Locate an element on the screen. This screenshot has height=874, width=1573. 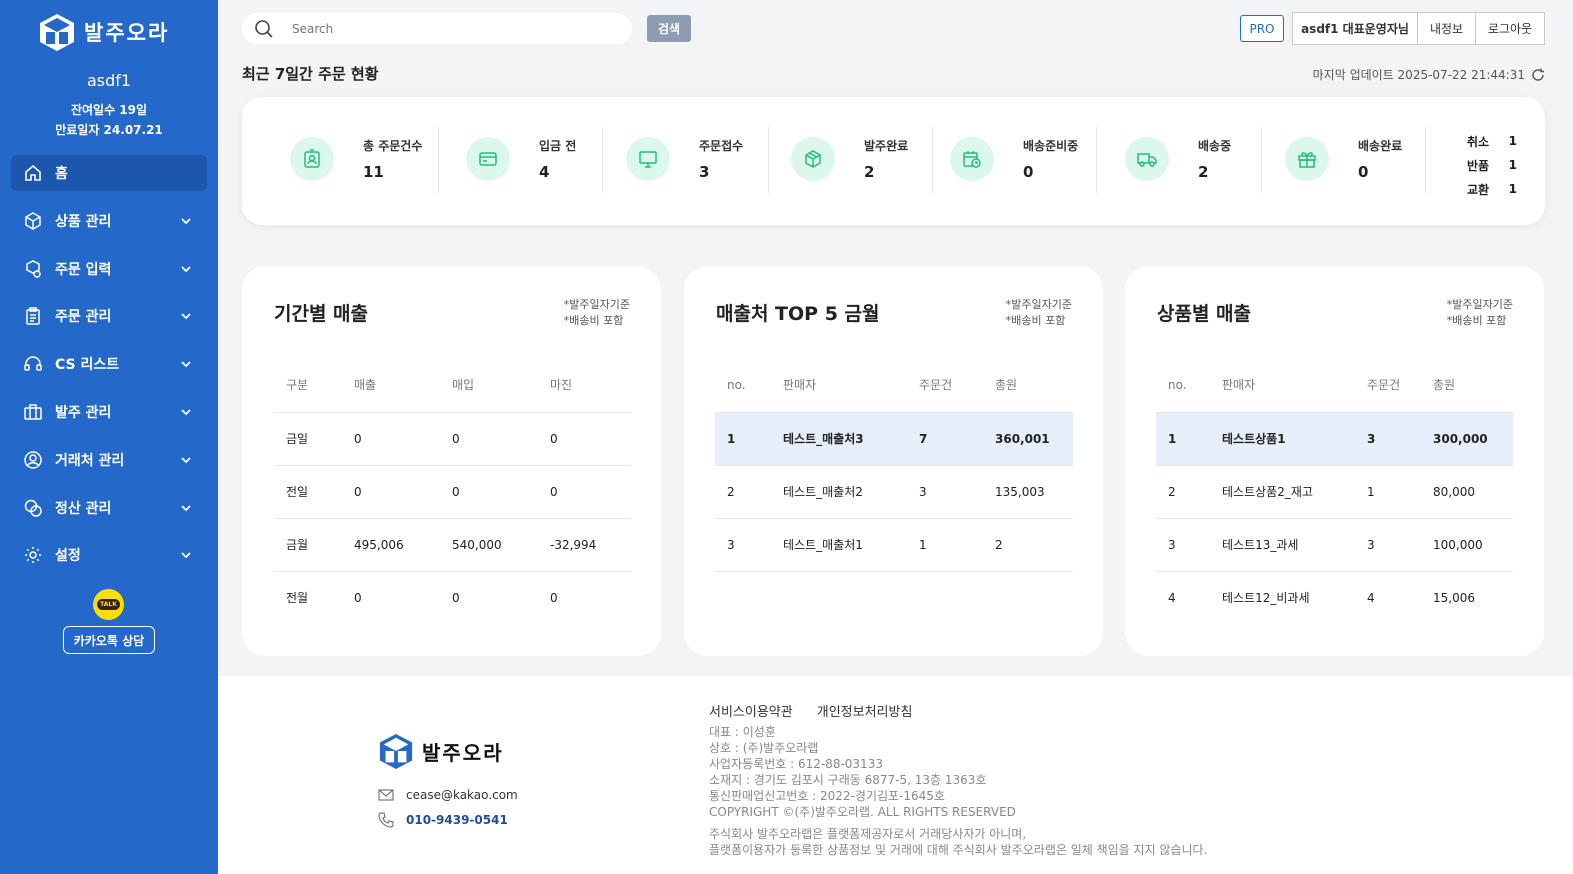
my-info-button: 내정보 is located at coordinates (1446, 28).